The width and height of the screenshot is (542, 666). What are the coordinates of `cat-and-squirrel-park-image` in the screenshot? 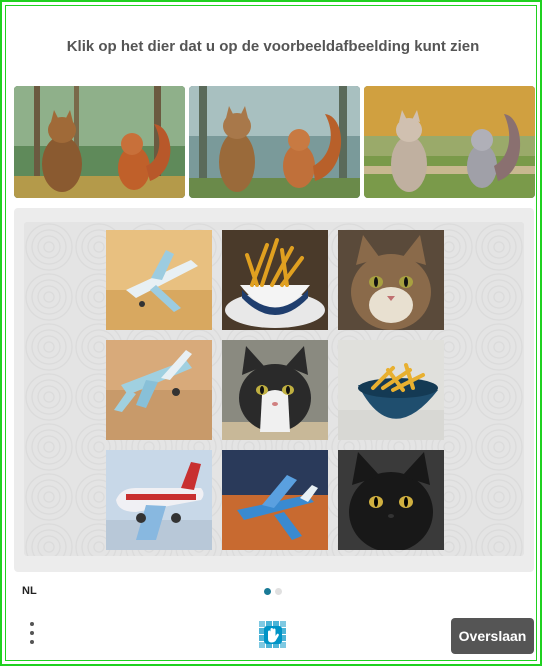 It's located at (449, 142).